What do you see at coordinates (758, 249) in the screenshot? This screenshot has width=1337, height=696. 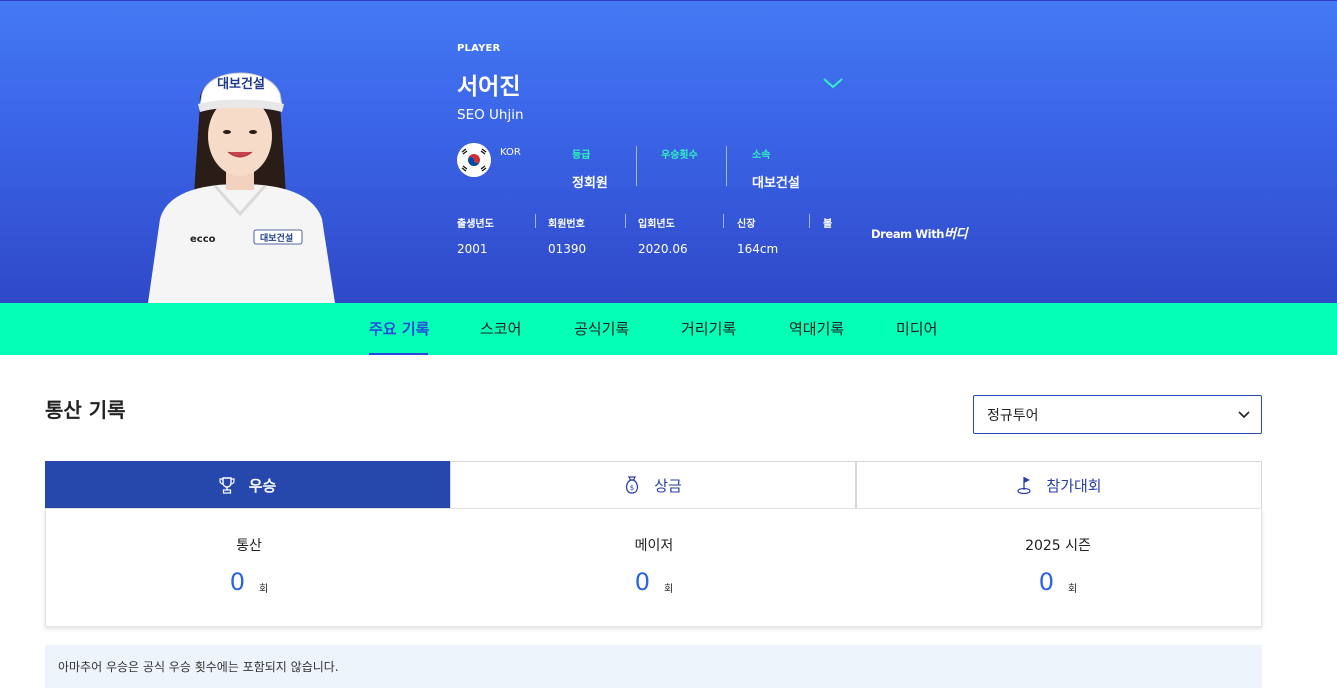 I see `meta-value: 164cm` at bounding box center [758, 249].